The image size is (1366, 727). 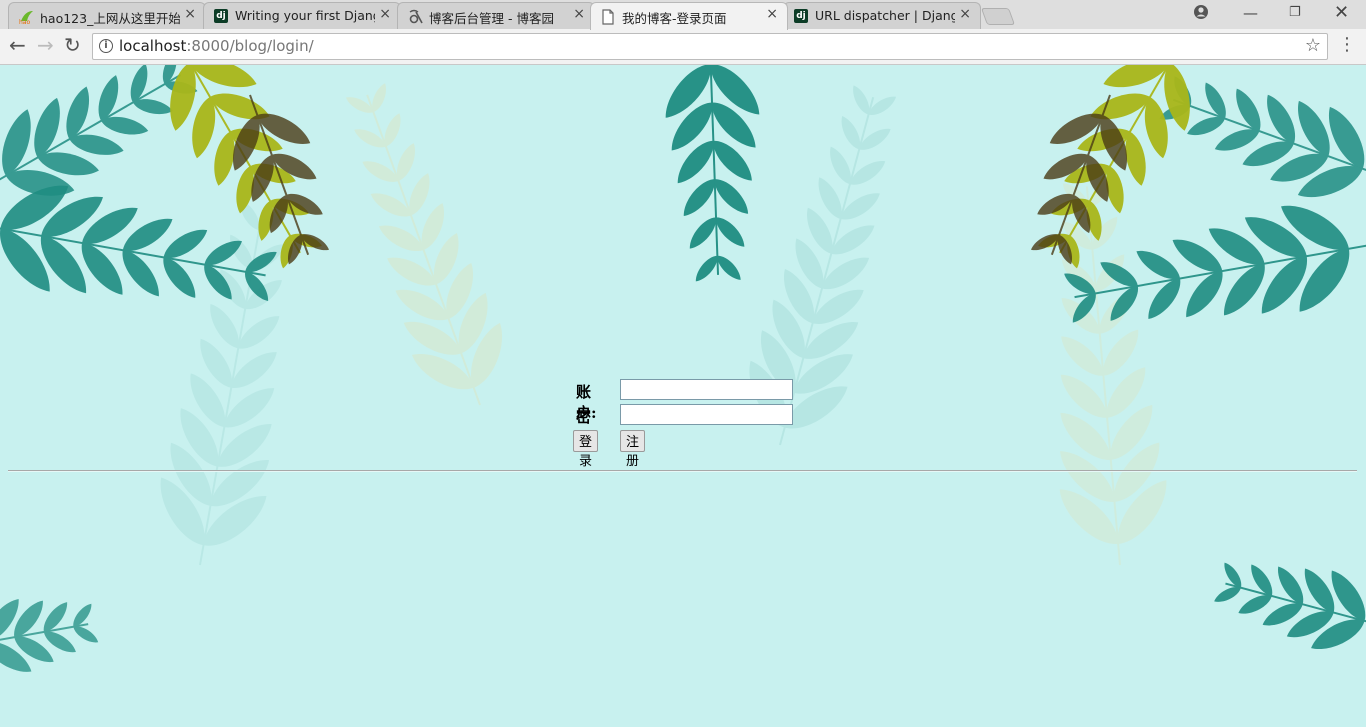 I want to click on reload-icon: ↻, so click(x=72, y=45).